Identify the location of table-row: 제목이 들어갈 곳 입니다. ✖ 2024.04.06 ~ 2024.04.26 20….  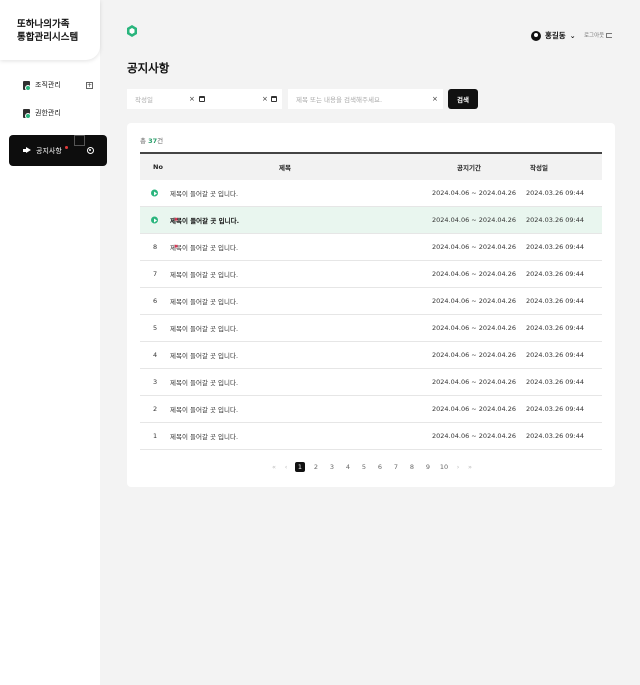
(371, 220).